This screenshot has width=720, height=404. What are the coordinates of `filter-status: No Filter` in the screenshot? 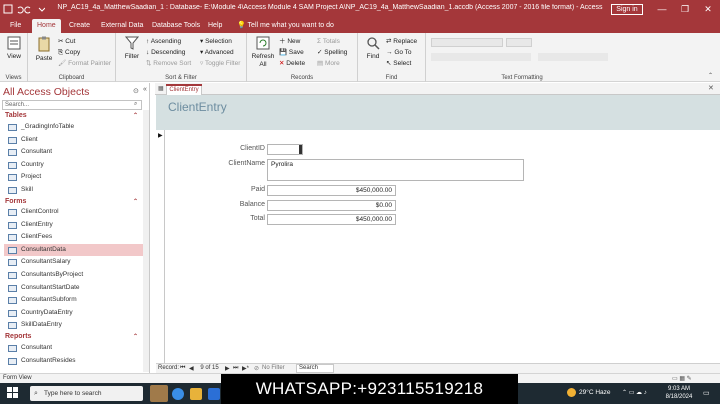 It's located at (273, 368).